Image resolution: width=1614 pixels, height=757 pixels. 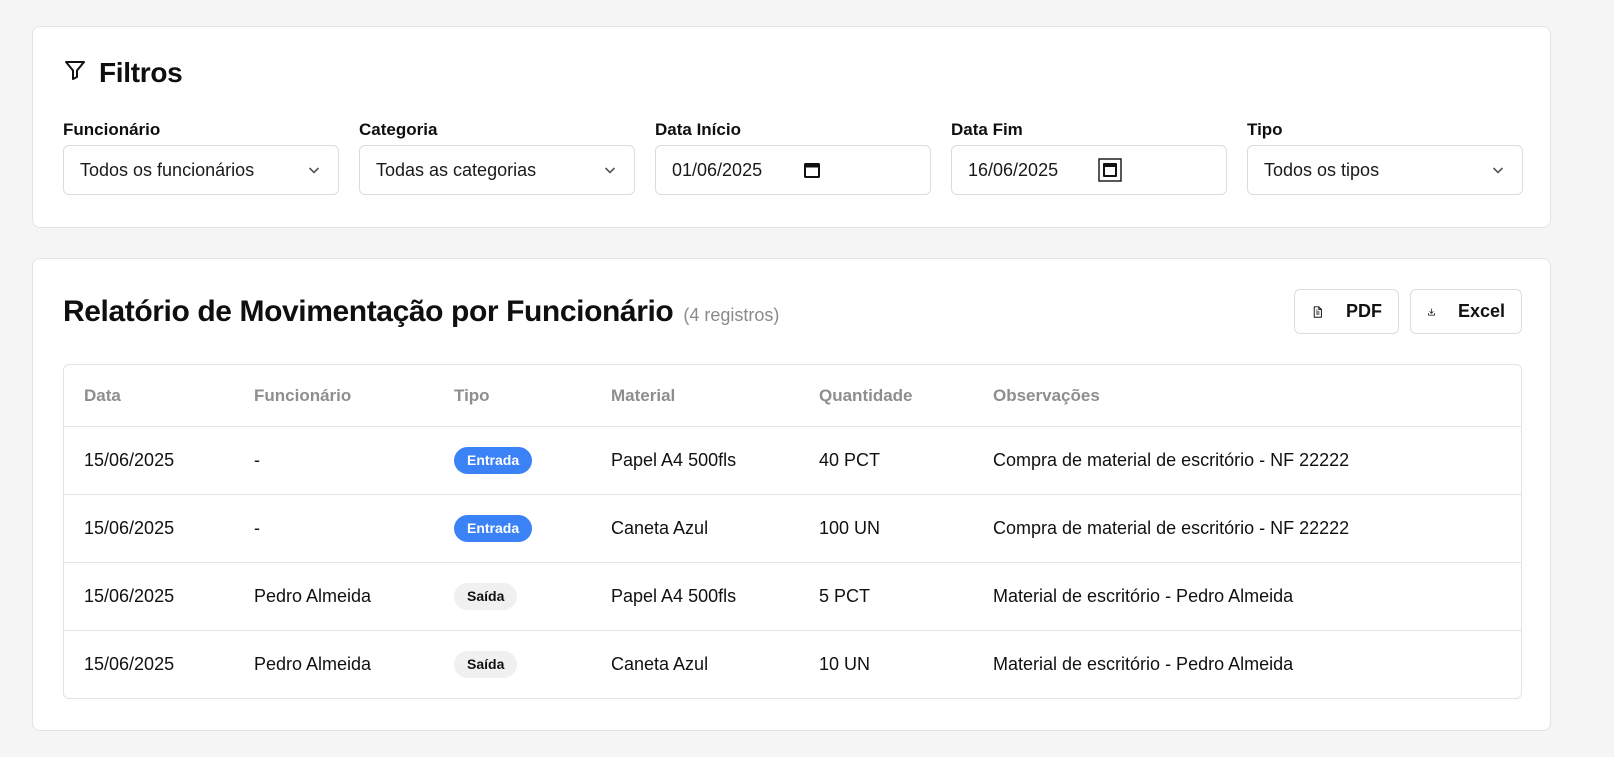 I want to click on excel-label: Excel, so click(x=1481, y=311).